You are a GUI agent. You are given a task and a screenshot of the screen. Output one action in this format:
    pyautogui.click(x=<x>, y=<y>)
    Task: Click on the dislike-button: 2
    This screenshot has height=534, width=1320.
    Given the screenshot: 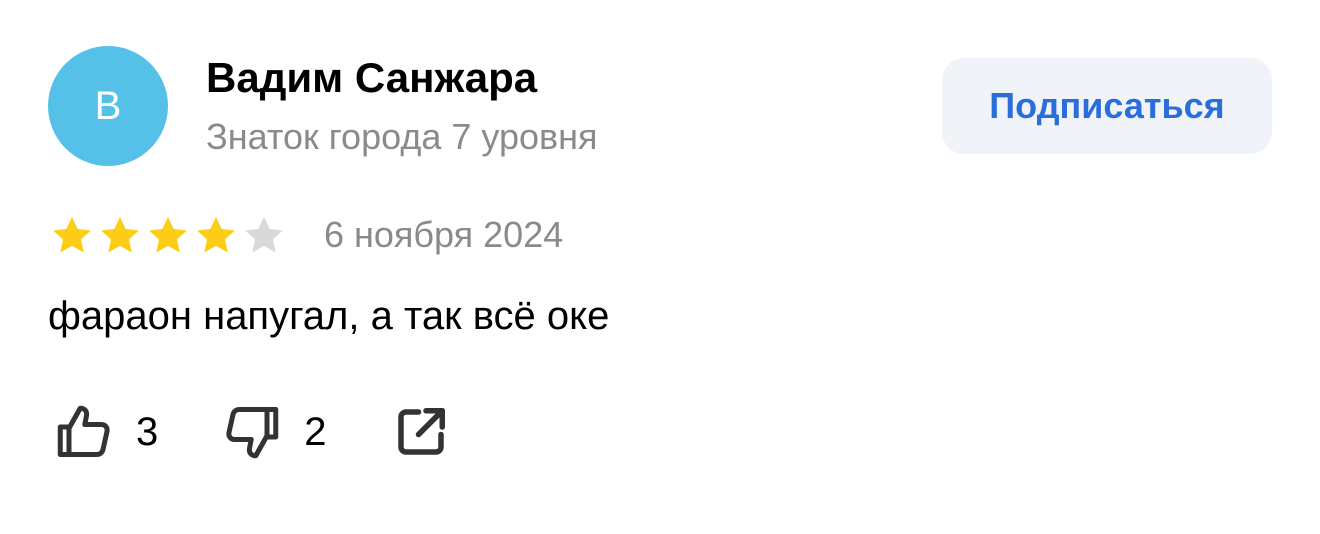 What is the action you would take?
    pyautogui.click(x=274, y=432)
    